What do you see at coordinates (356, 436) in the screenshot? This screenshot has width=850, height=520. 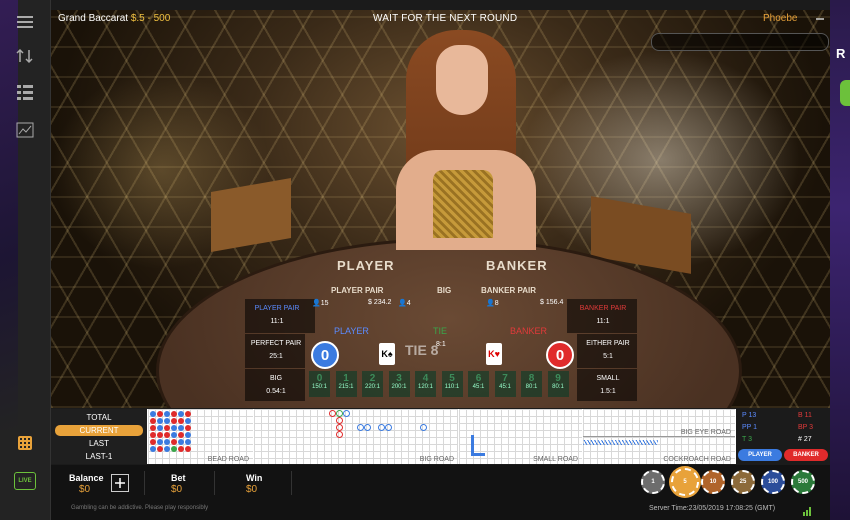 I see `big-road: BIG ROAD` at bounding box center [356, 436].